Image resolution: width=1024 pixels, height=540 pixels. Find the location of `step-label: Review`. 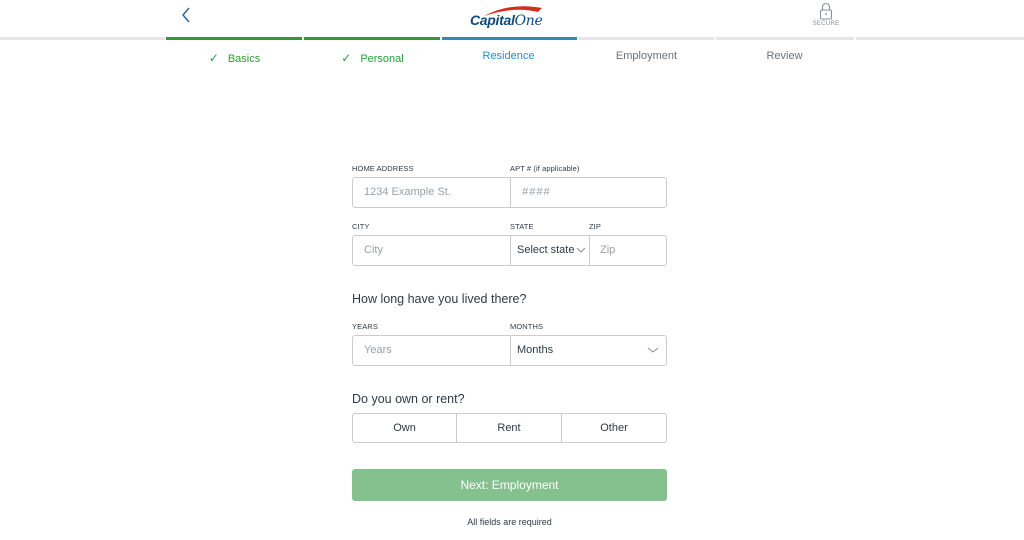

step-label: Review is located at coordinates (784, 56).